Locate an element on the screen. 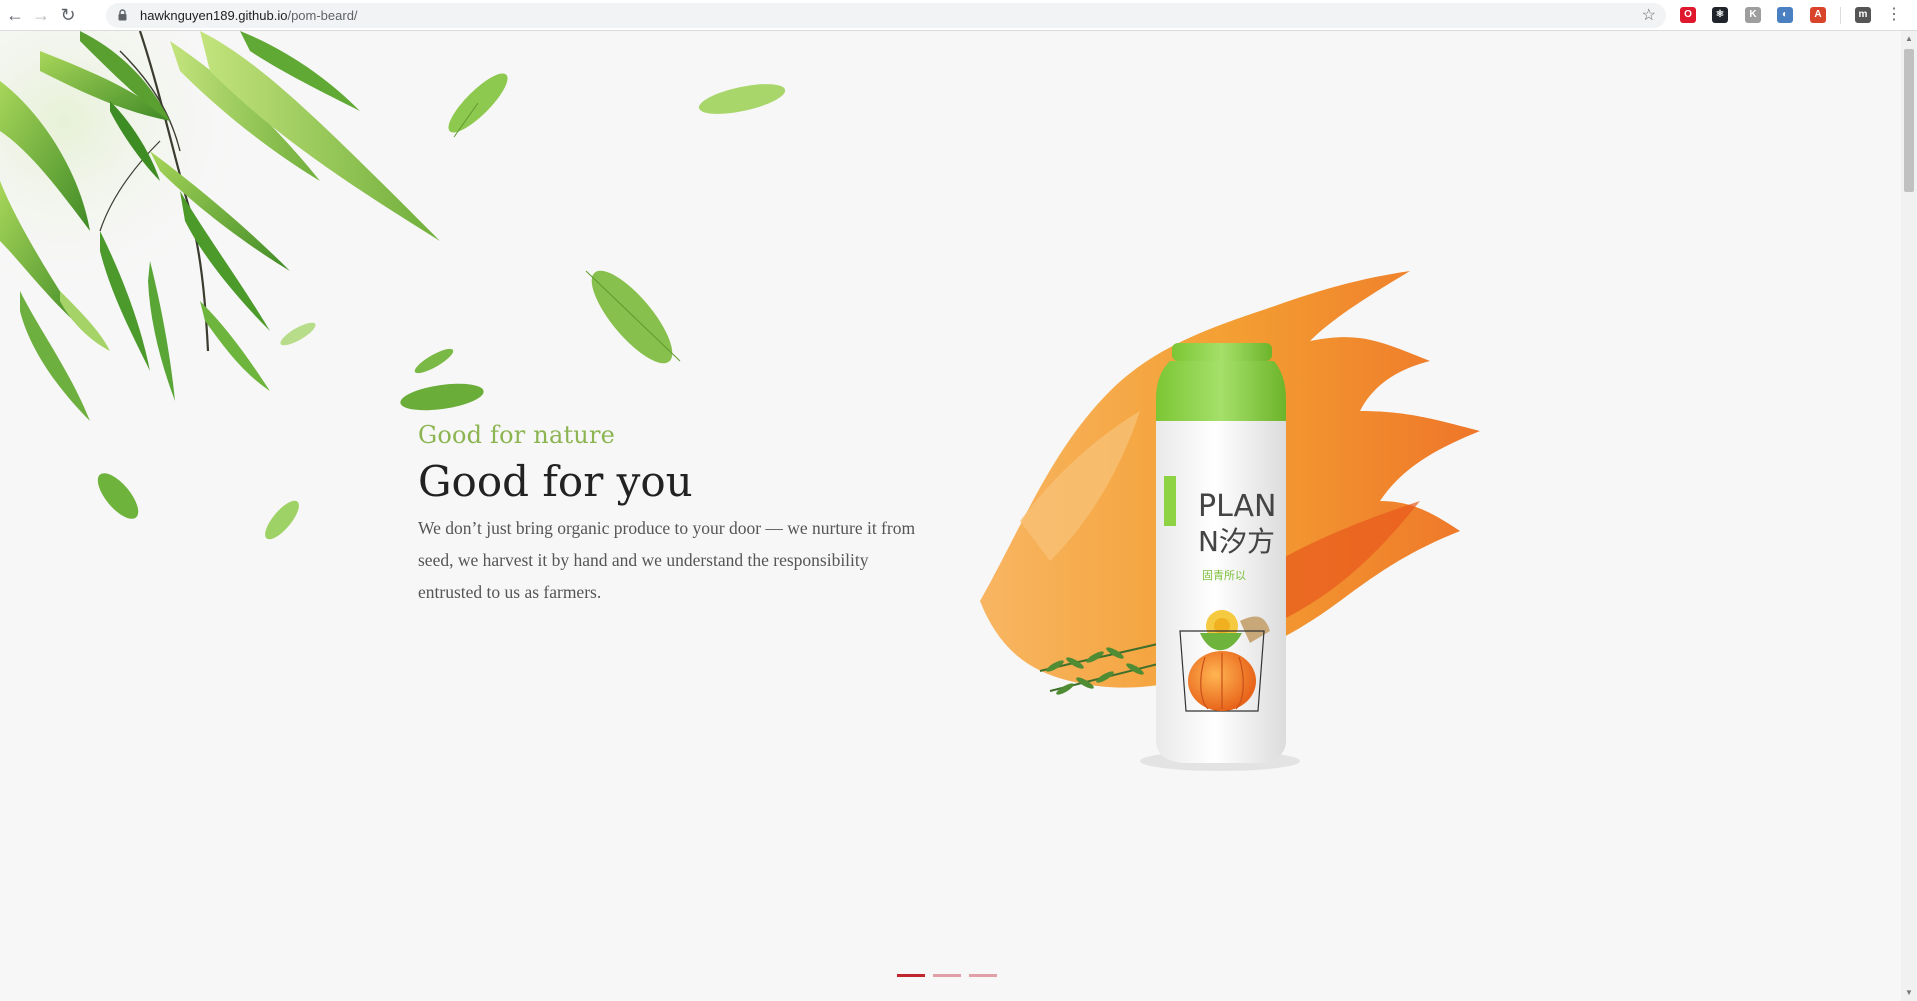 The height and width of the screenshot is (1001, 1917). arrow-right-icon: → is located at coordinates (41, 15).